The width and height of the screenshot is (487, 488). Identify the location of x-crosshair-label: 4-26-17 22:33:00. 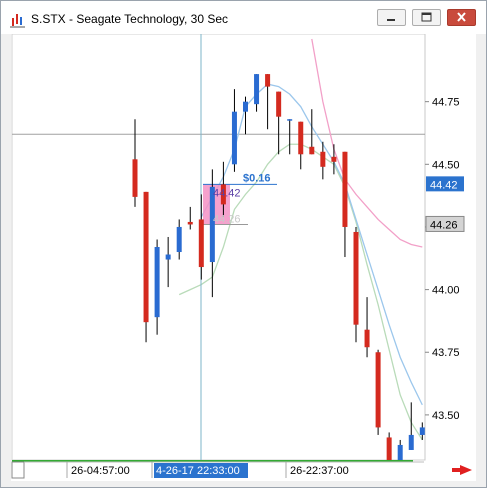
(198, 471).